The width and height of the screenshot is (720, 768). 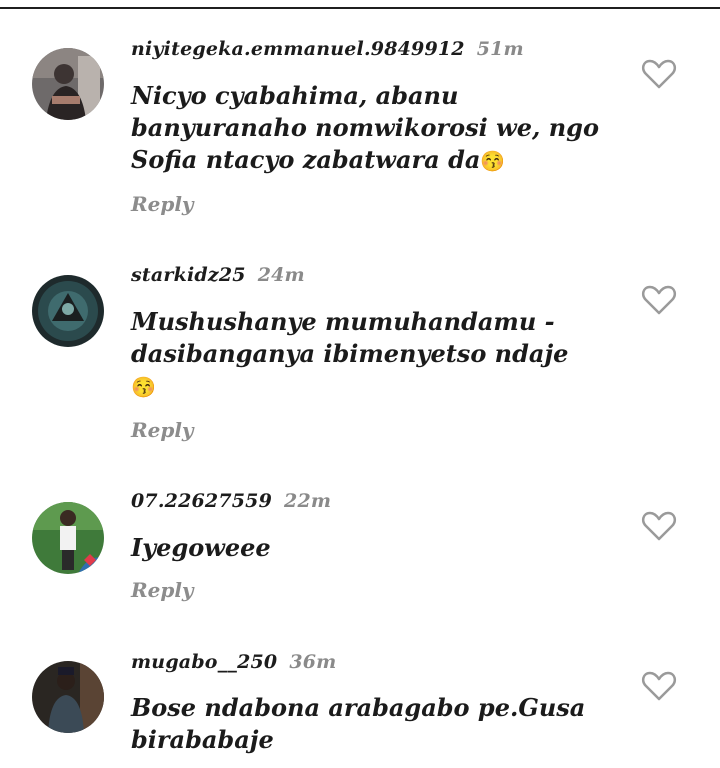 What do you see at coordinates (366, 548) in the screenshot?
I see `comment-text: Iyegoweee` at bounding box center [366, 548].